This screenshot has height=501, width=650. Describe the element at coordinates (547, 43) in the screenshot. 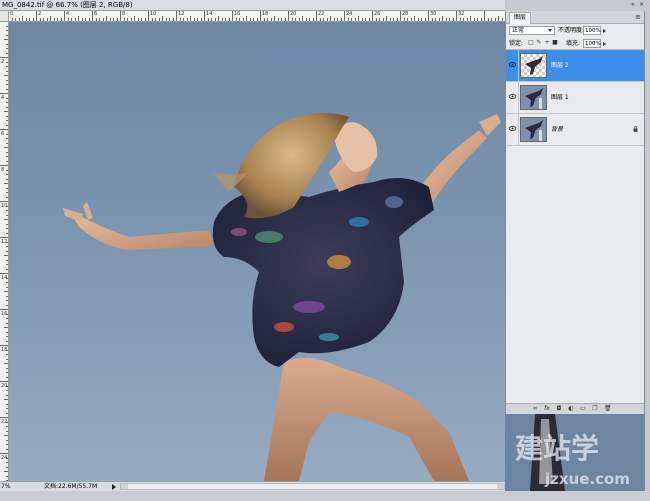

I see `lock-position-icon: +` at that location.